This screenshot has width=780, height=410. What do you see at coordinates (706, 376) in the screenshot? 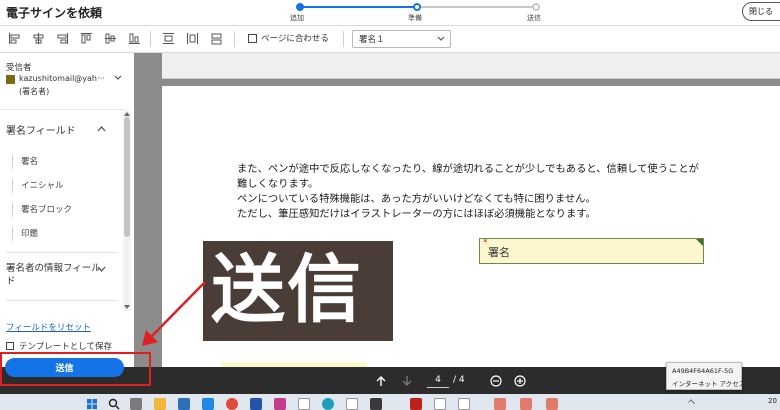
I see `network-tooltip: A49B4F64A61F-5G インターネット アクセス` at bounding box center [706, 376].